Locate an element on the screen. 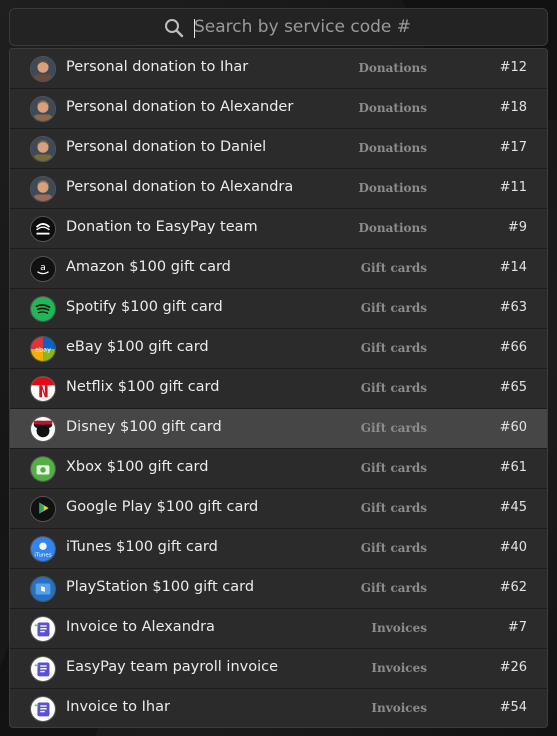 This screenshot has width=557, height=736. amazon-logo-icon: a is located at coordinates (43, 269).